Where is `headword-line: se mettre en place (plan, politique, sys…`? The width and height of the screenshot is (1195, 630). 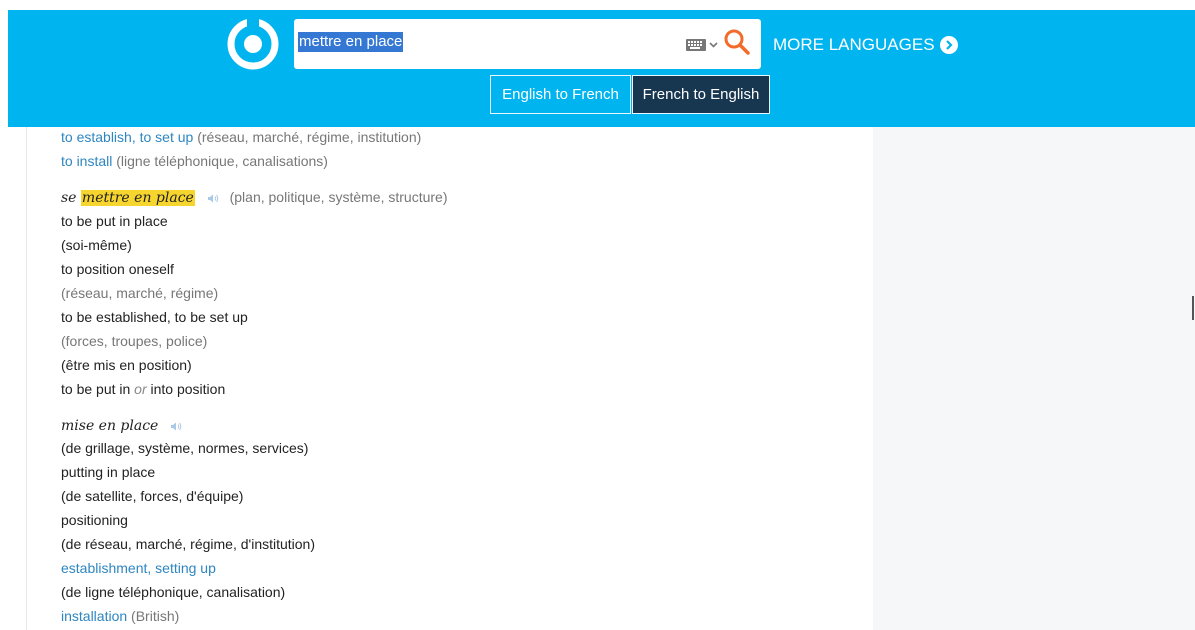 headword-line: se mettre en place (plan, politique, sys… is located at coordinates (254, 197).